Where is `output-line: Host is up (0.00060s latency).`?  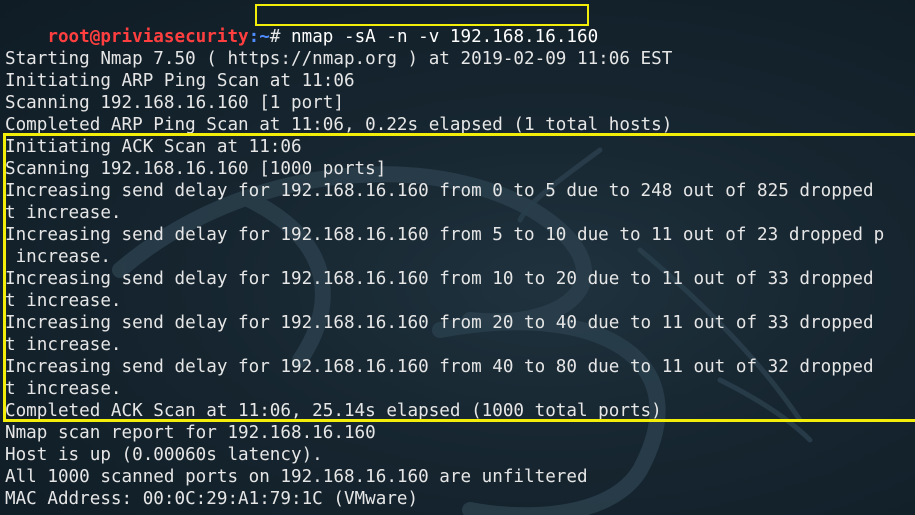
output-line: Host is up (0.00060s latency). is located at coordinates (164, 455).